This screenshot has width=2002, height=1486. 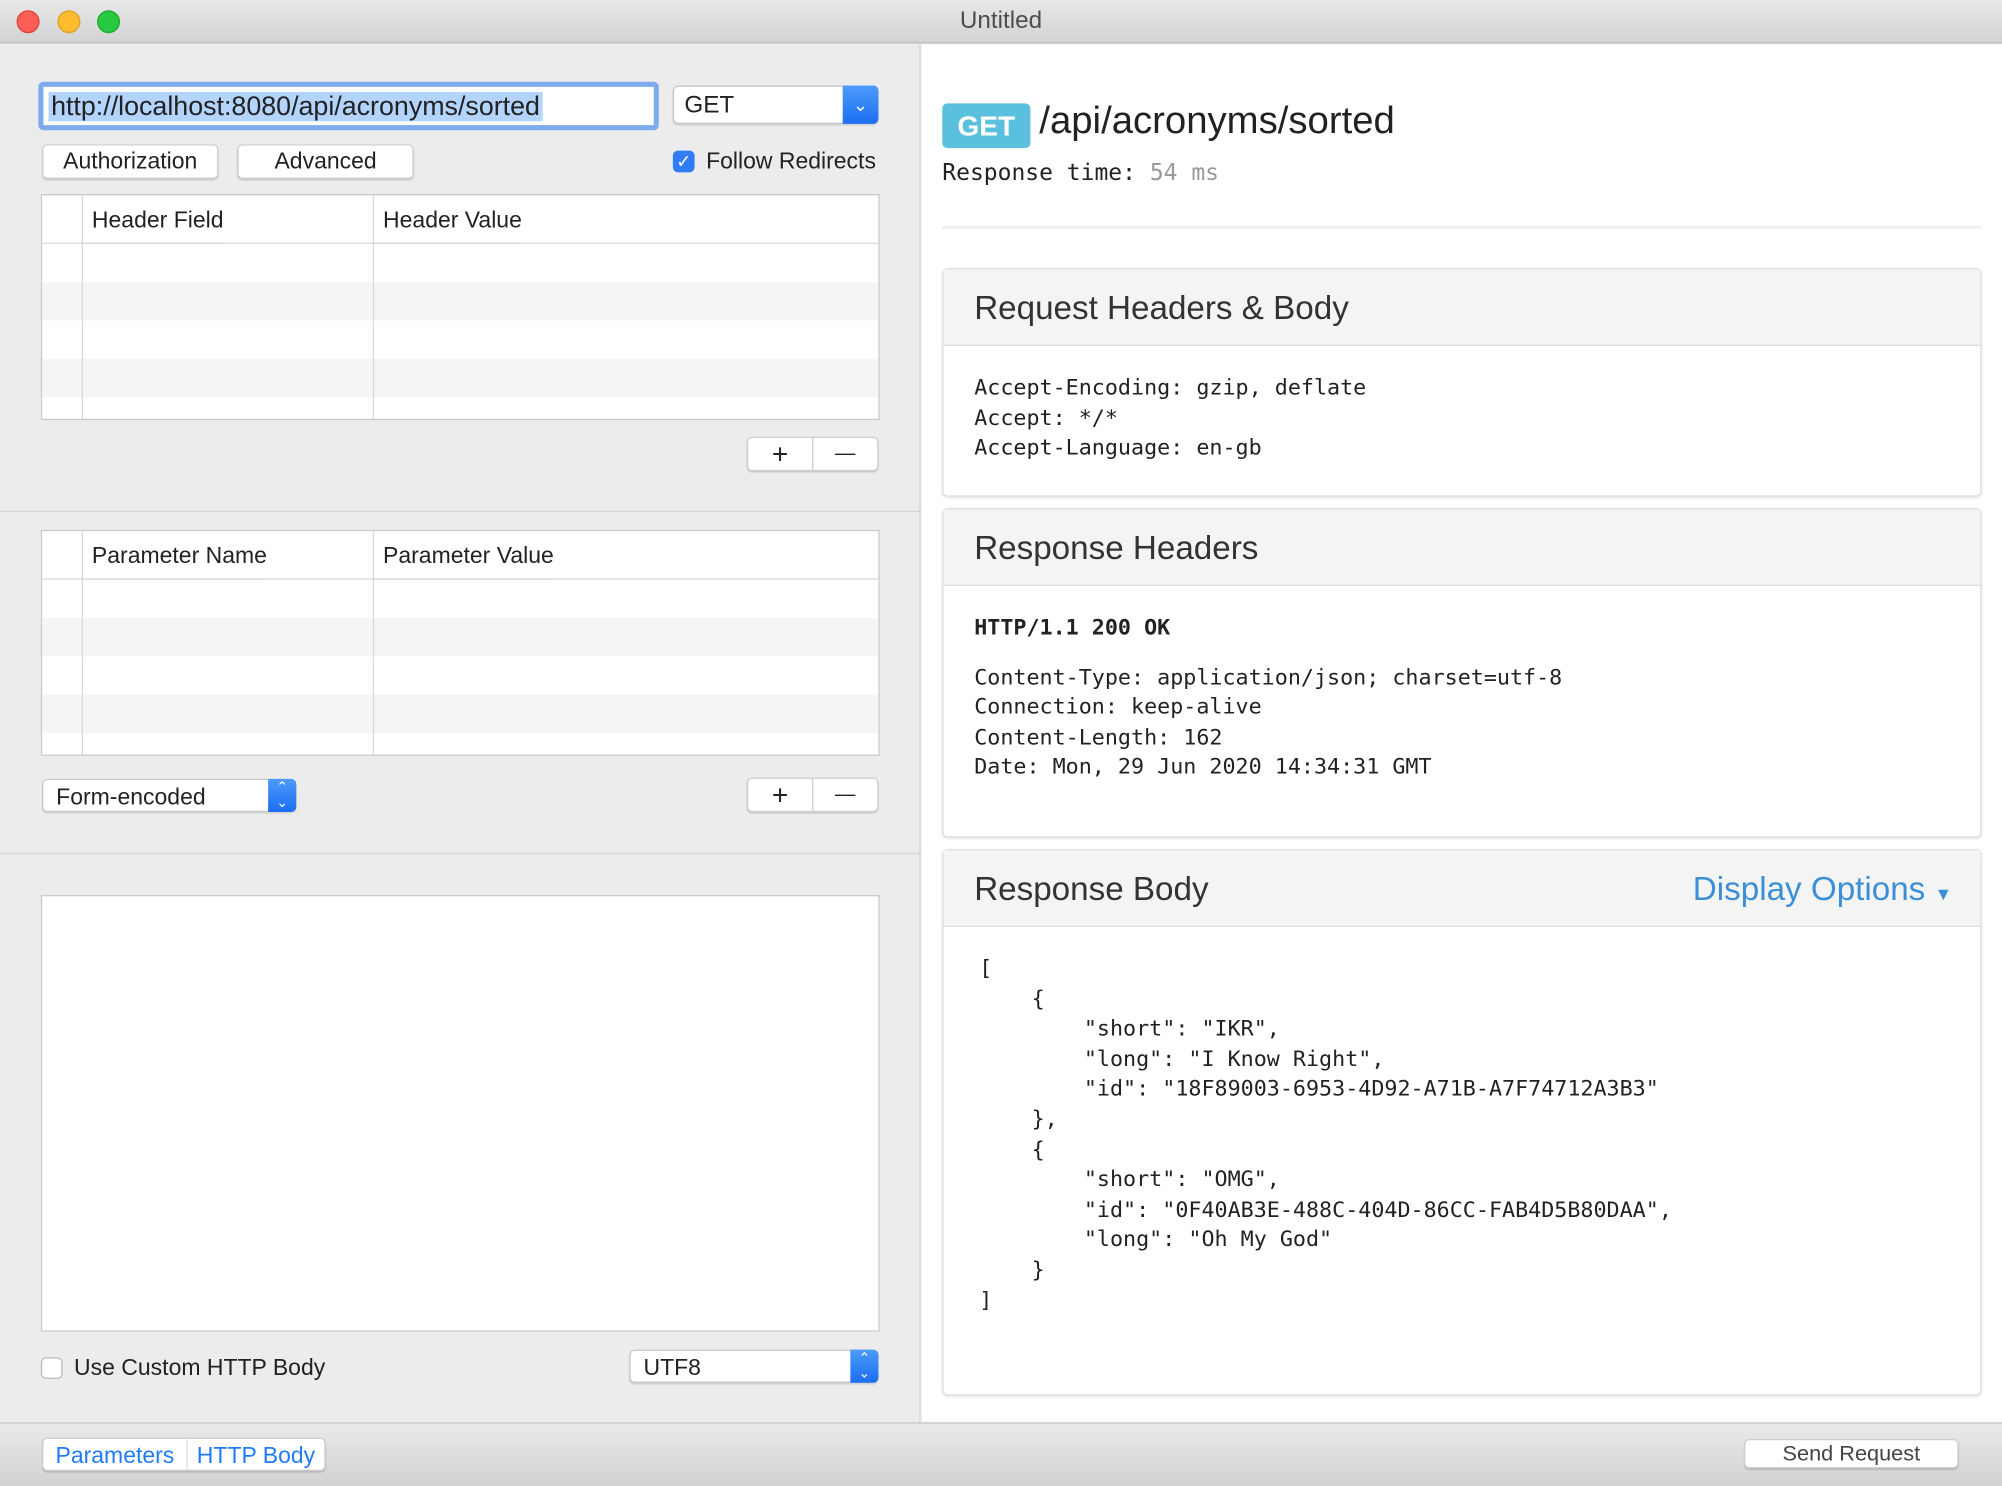 What do you see at coordinates (1809, 888) in the screenshot?
I see `display-options-label: Display Options` at bounding box center [1809, 888].